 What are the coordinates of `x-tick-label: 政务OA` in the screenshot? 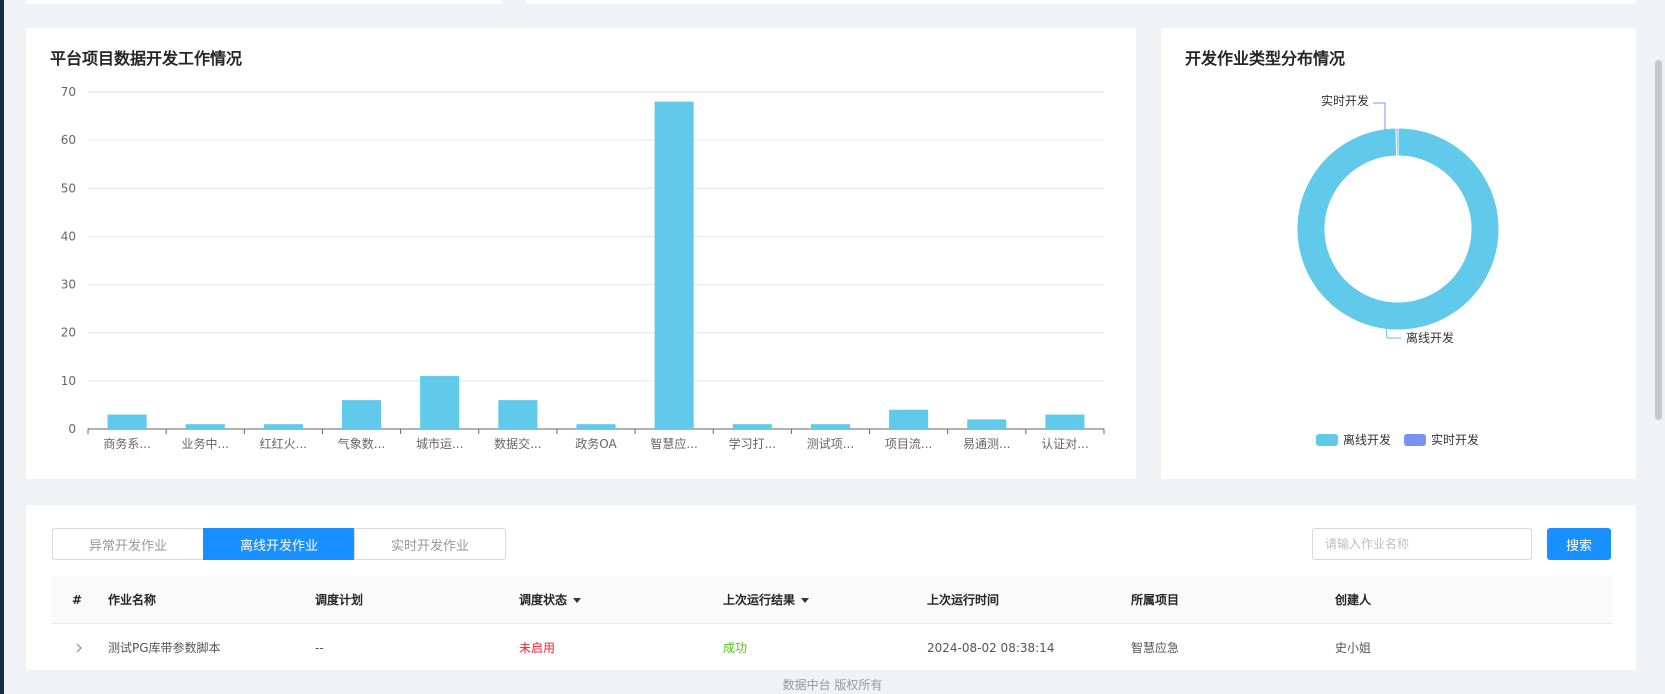 It's located at (596, 443).